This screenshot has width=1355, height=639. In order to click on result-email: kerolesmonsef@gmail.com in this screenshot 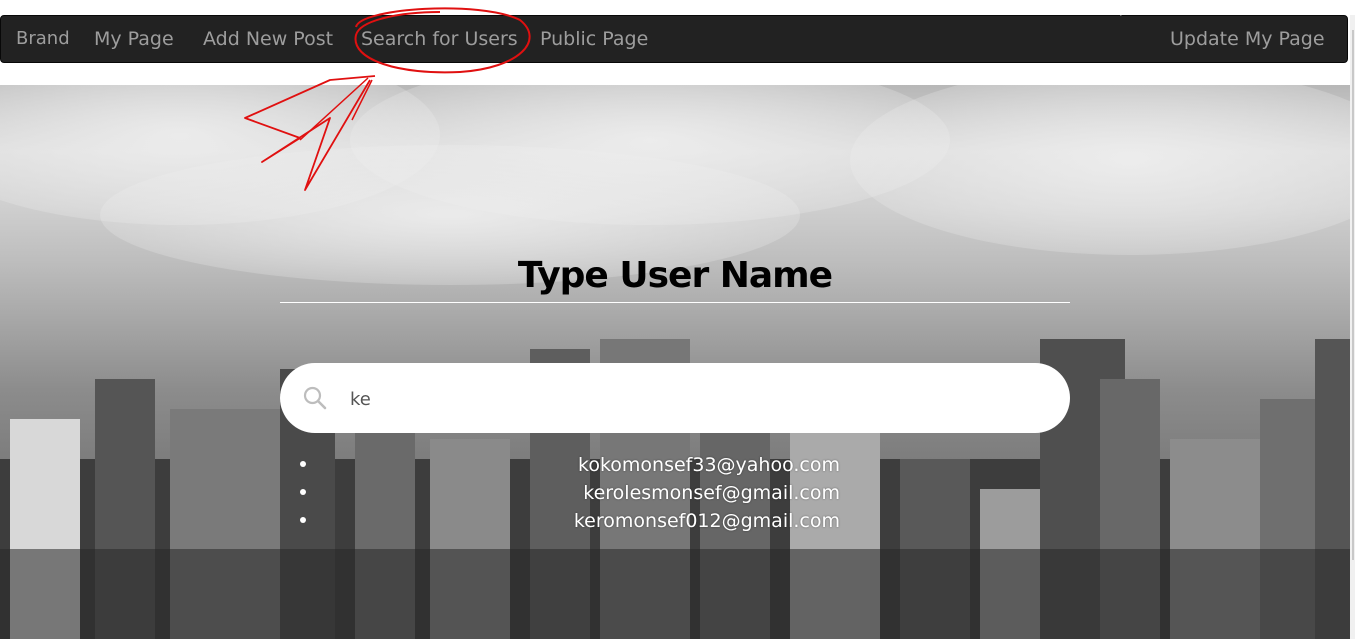, I will do `click(711, 493)`.